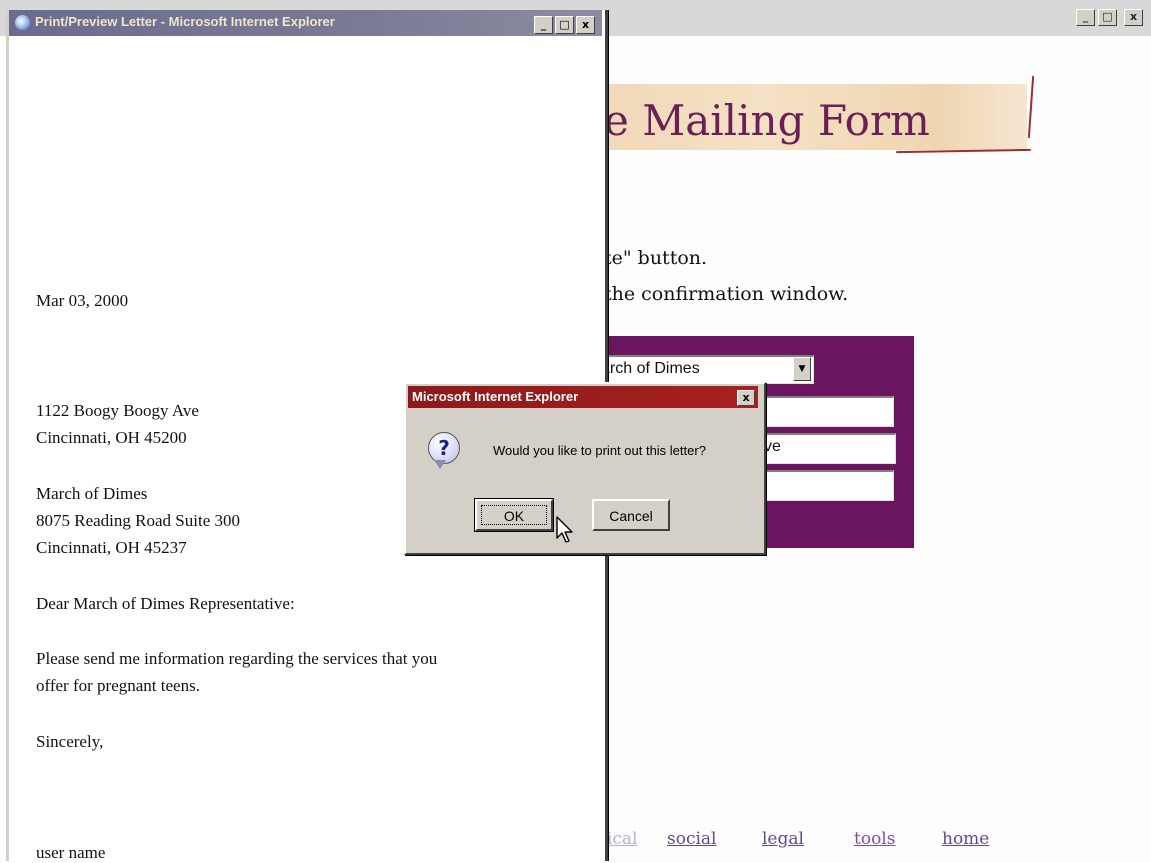  What do you see at coordinates (767, 120) in the screenshot?
I see `page-title: e Mailing Form` at bounding box center [767, 120].